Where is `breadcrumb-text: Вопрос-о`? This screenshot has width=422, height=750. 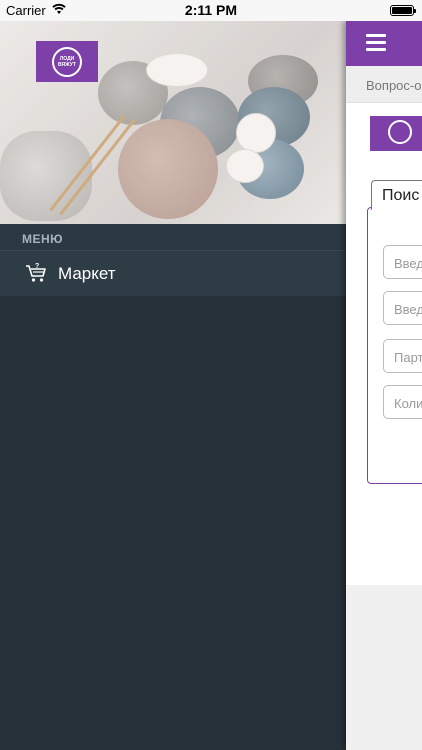
breadcrumb-text: Вопрос-о is located at coordinates (394, 85).